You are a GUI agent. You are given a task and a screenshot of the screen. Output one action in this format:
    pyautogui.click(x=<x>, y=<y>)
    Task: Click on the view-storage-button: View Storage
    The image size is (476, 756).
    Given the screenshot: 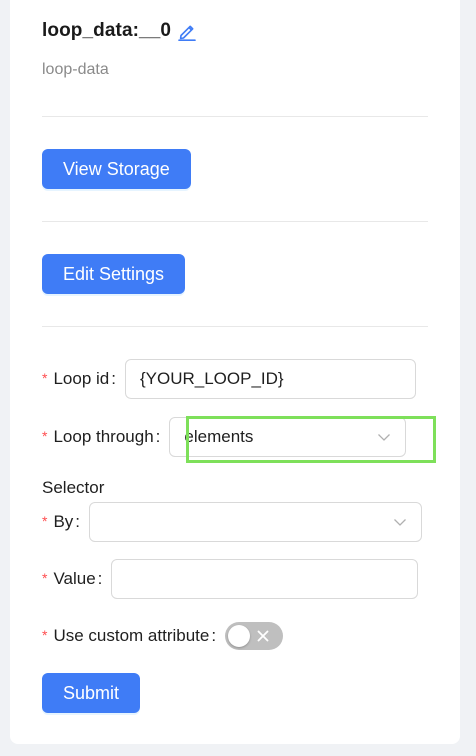 What is the action you would take?
    pyautogui.click(x=116, y=169)
    